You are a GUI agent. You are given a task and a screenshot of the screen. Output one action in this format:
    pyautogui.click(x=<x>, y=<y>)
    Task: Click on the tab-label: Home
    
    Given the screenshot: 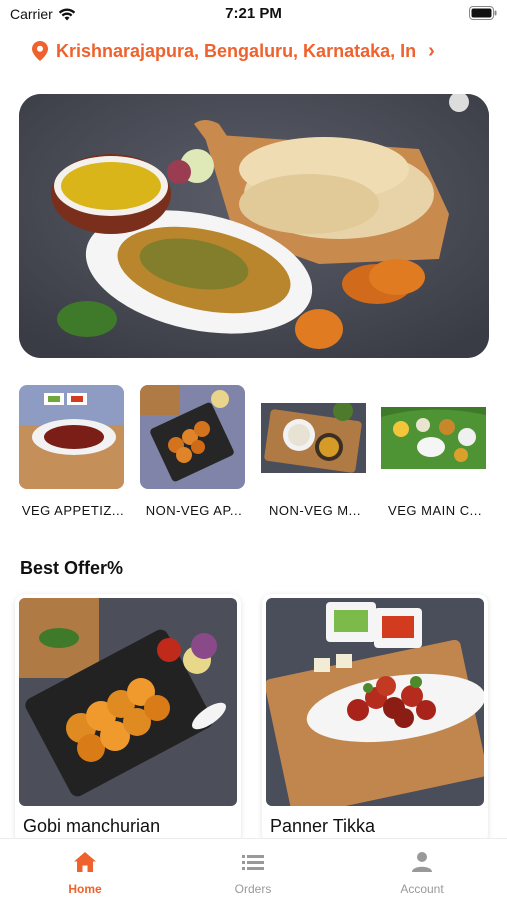 What is the action you would take?
    pyautogui.click(x=85, y=889)
    